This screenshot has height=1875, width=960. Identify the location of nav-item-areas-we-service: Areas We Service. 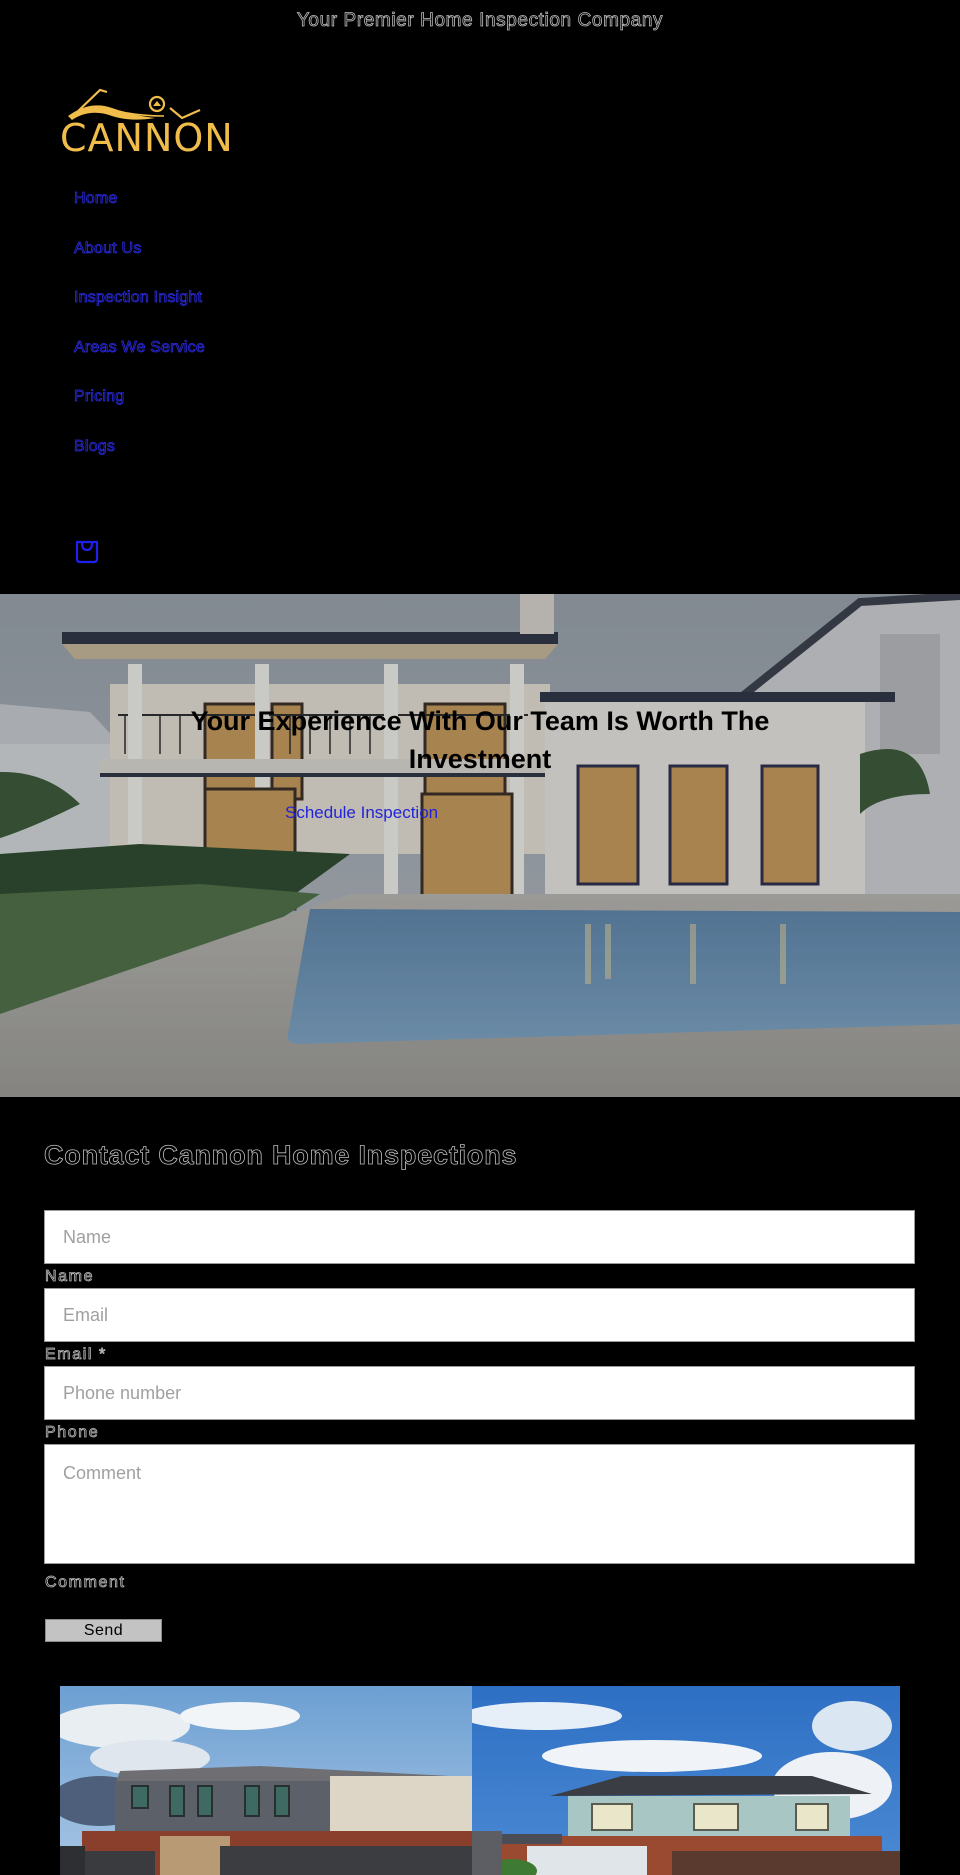
(140, 348).